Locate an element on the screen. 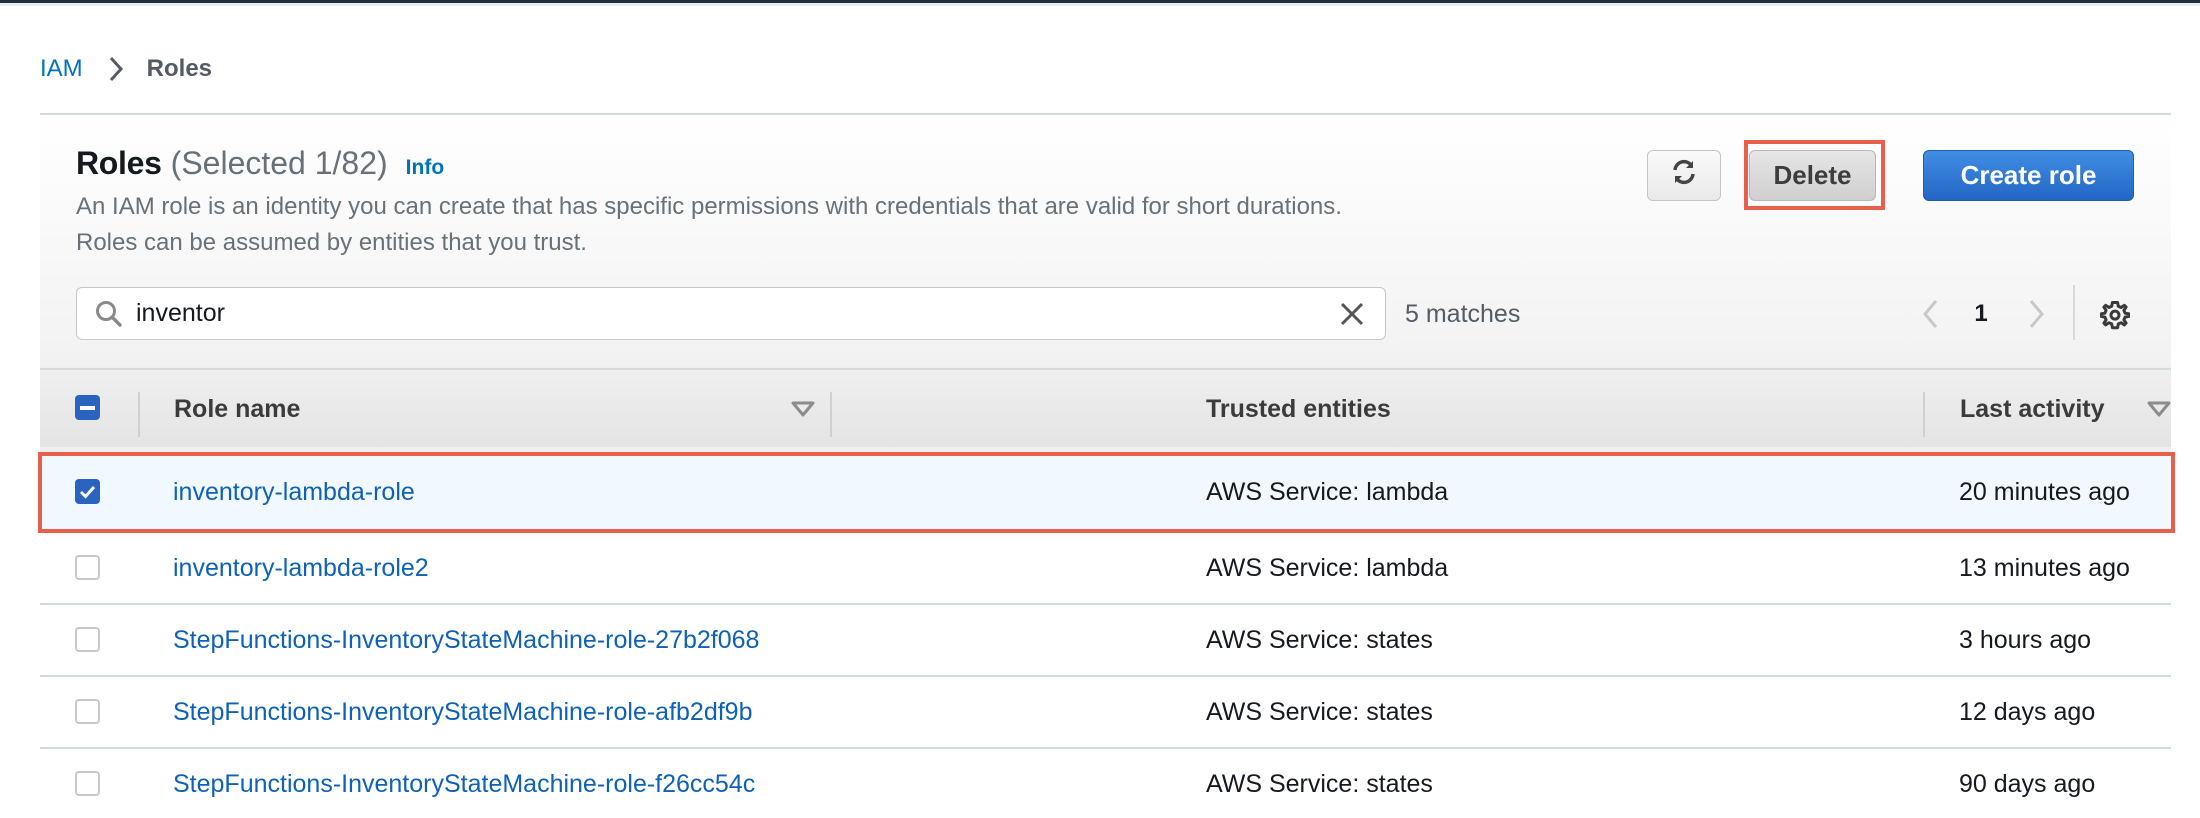 The width and height of the screenshot is (2200, 818). page-title: Roles (Selected 1/82) Info is located at coordinates (260, 163).